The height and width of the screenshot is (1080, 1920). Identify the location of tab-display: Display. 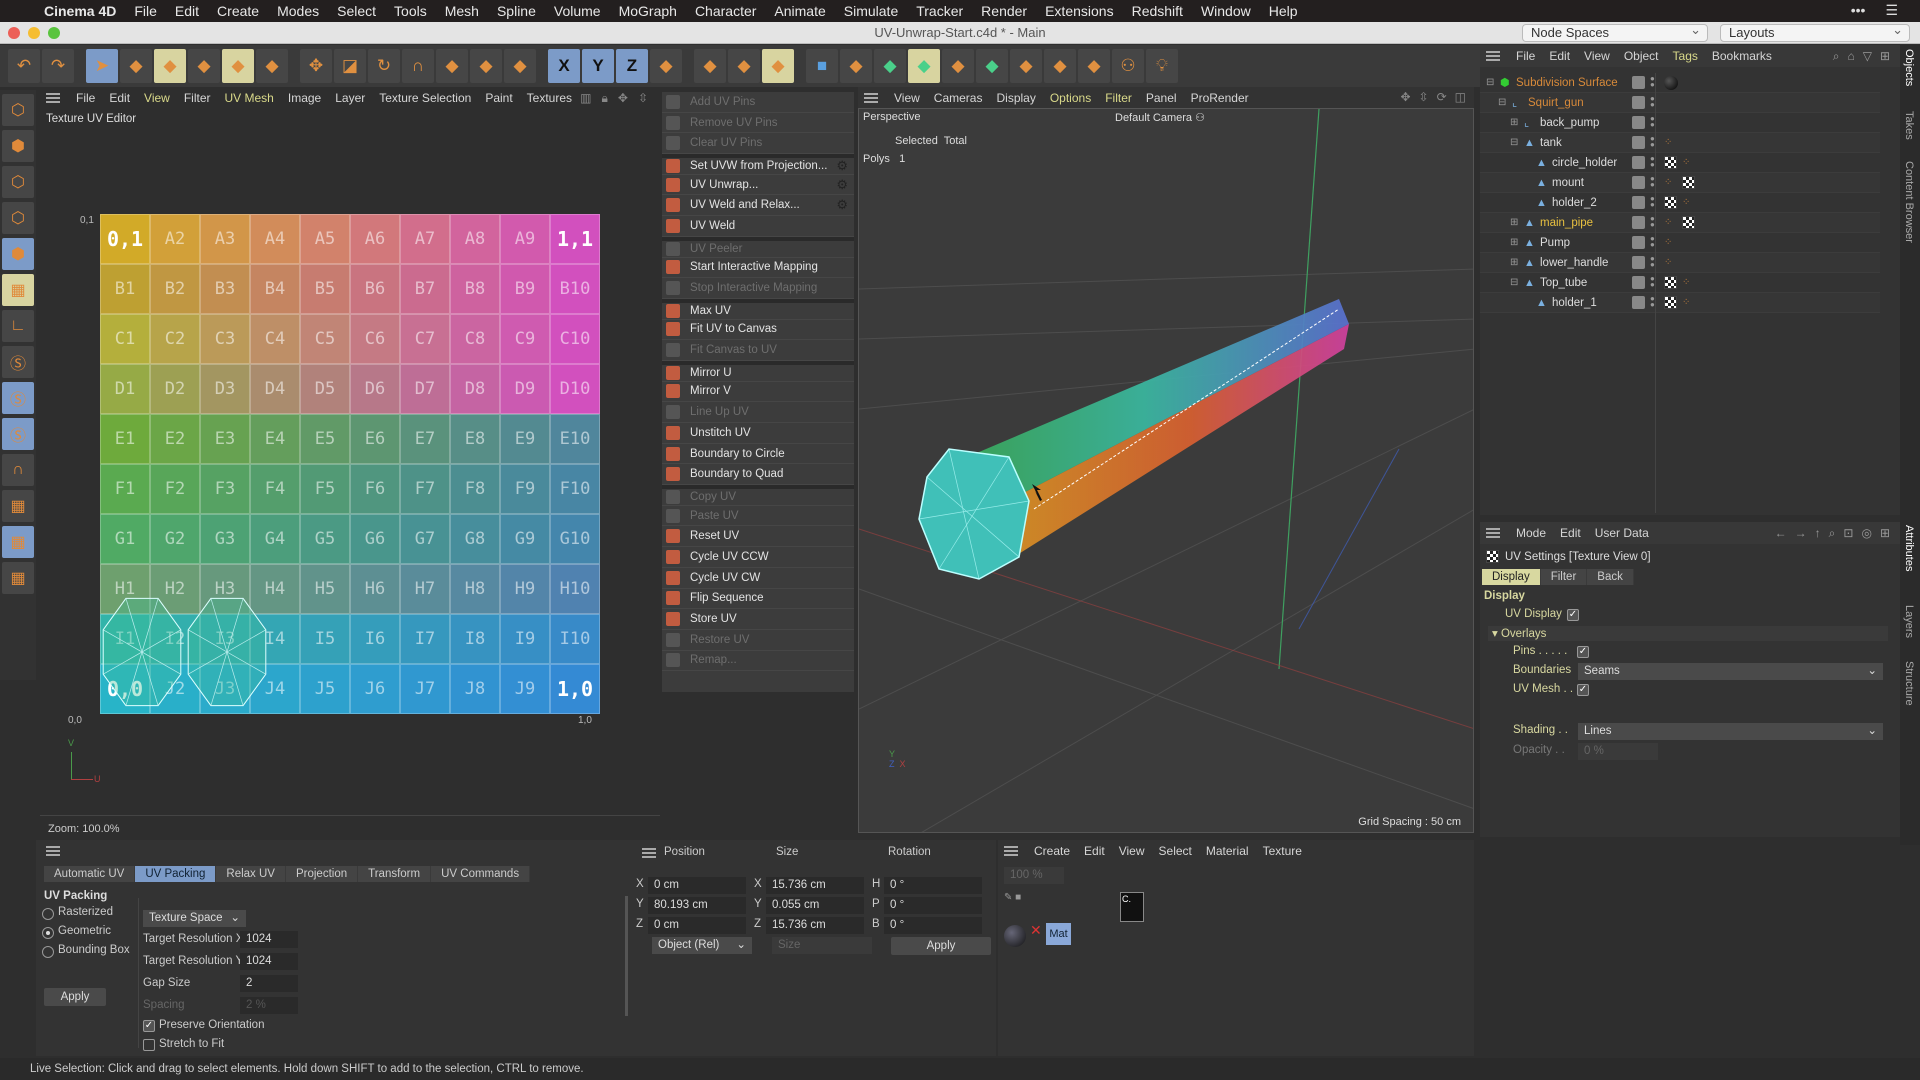
(1511, 577).